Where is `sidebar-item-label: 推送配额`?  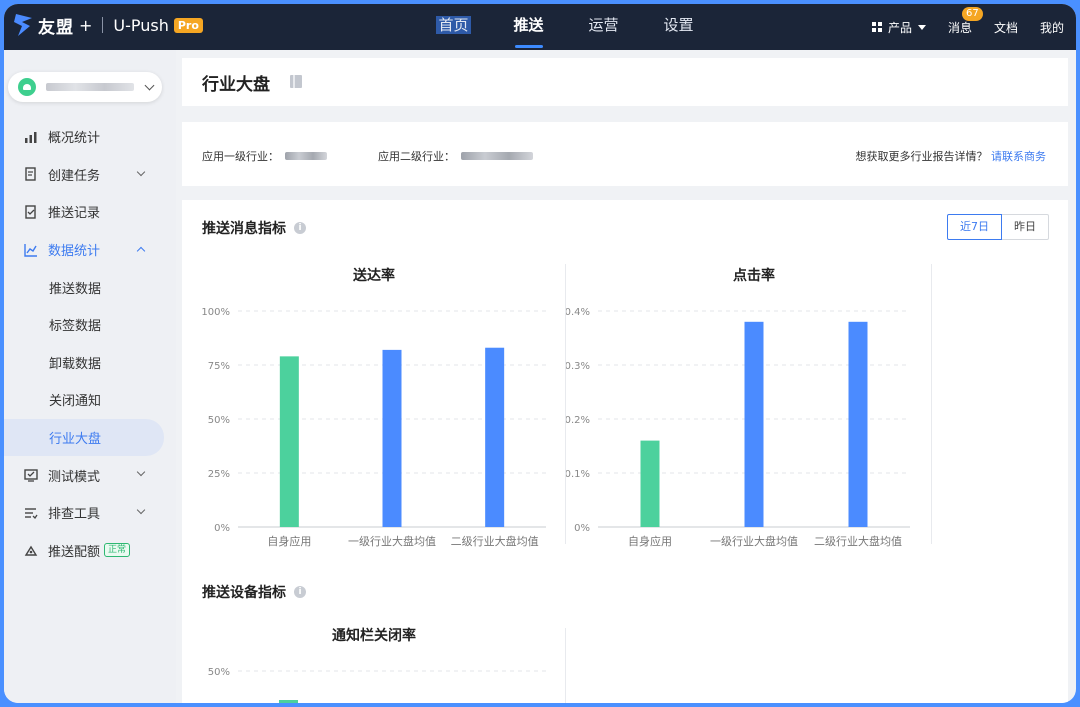
sidebar-item-label: 推送配额 is located at coordinates (74, 552).